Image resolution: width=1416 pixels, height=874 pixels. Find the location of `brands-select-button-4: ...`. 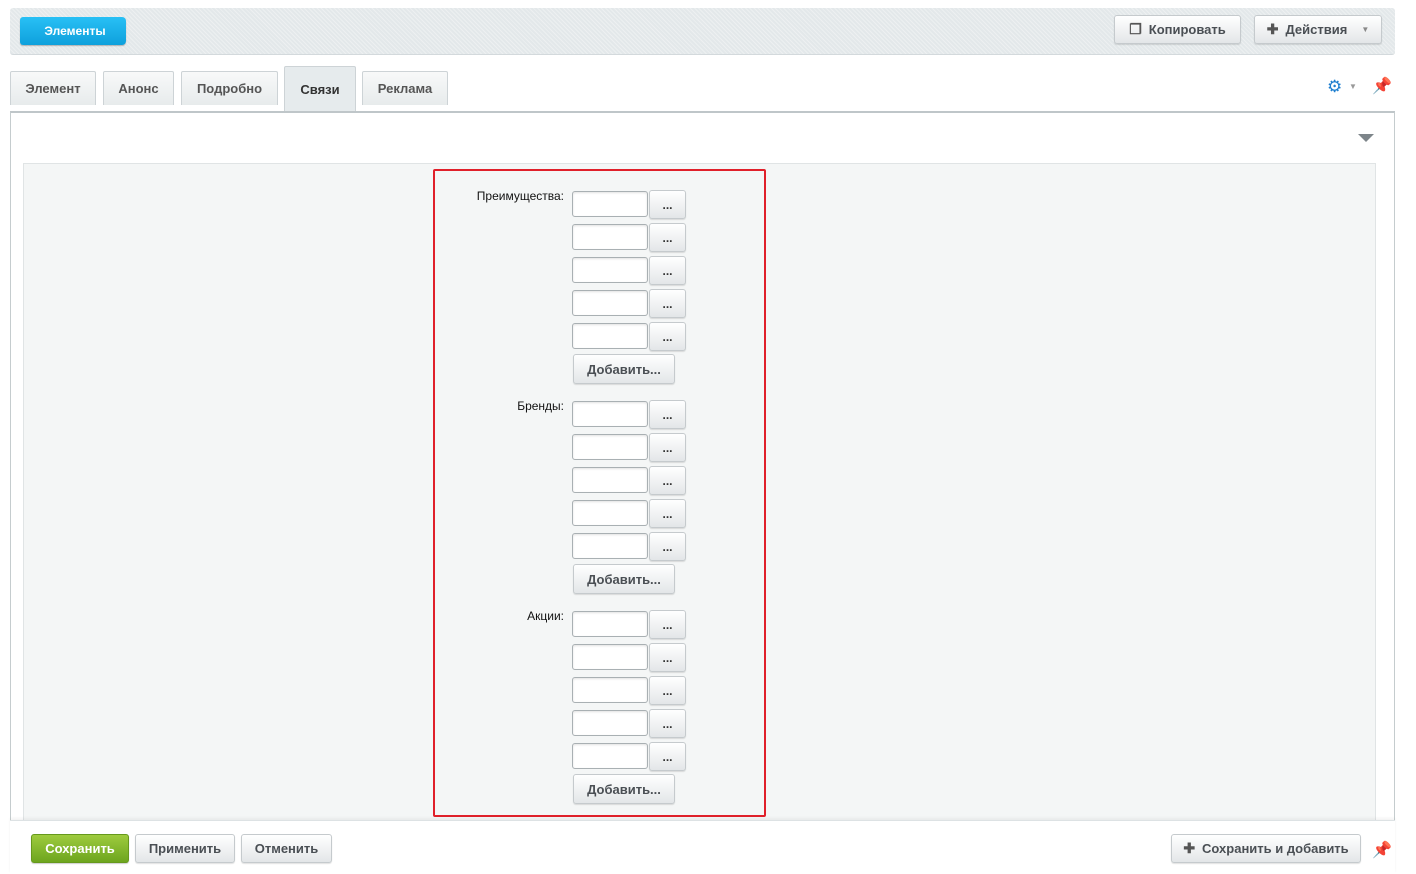

brands-select-button-4: ... is located at coordinates (667, 513).